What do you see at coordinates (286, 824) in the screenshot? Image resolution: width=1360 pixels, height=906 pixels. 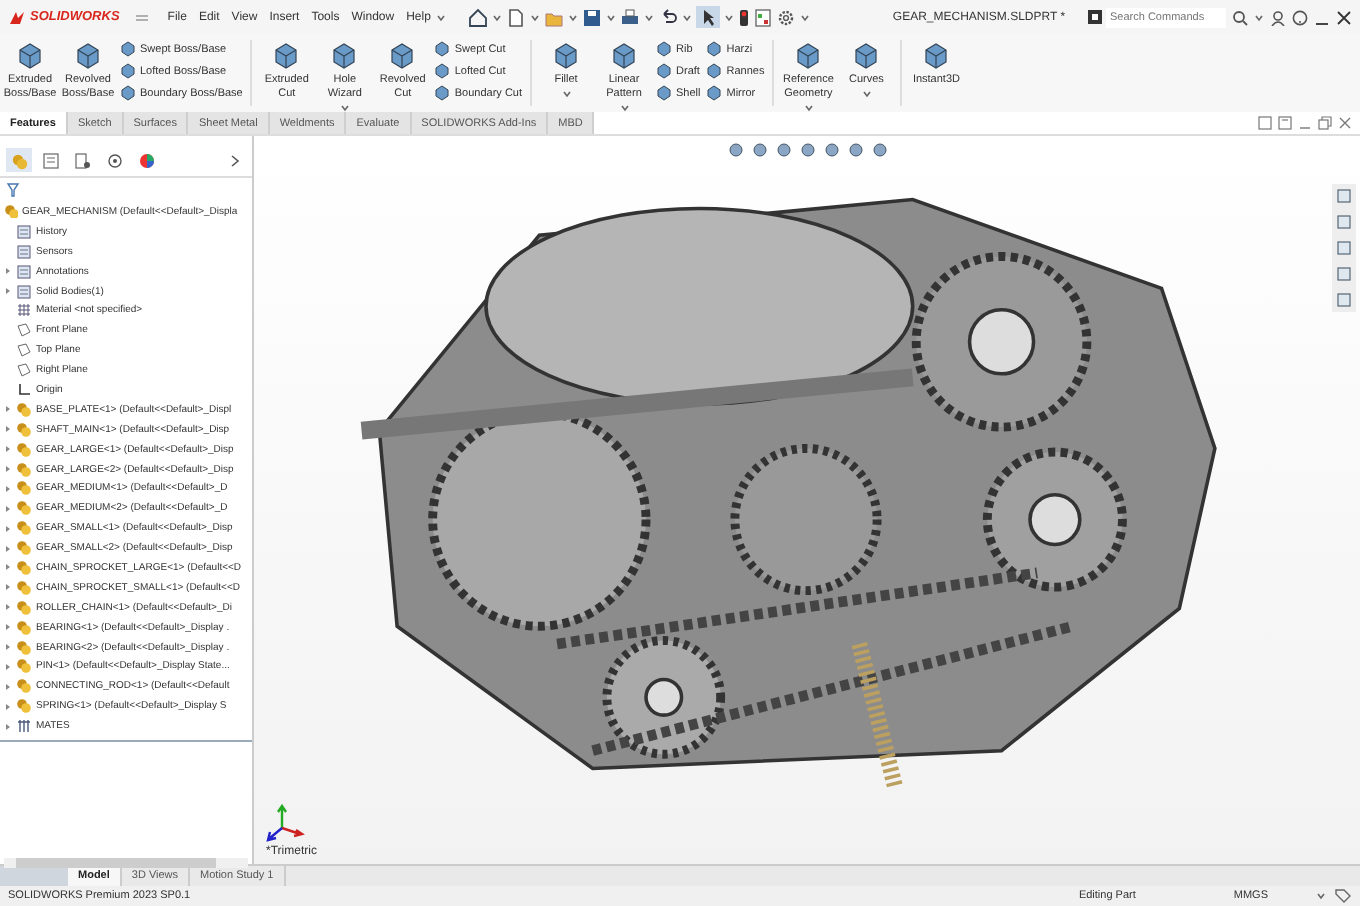 I see `coordinate-triad-icon` at bounding box center [286, 824].